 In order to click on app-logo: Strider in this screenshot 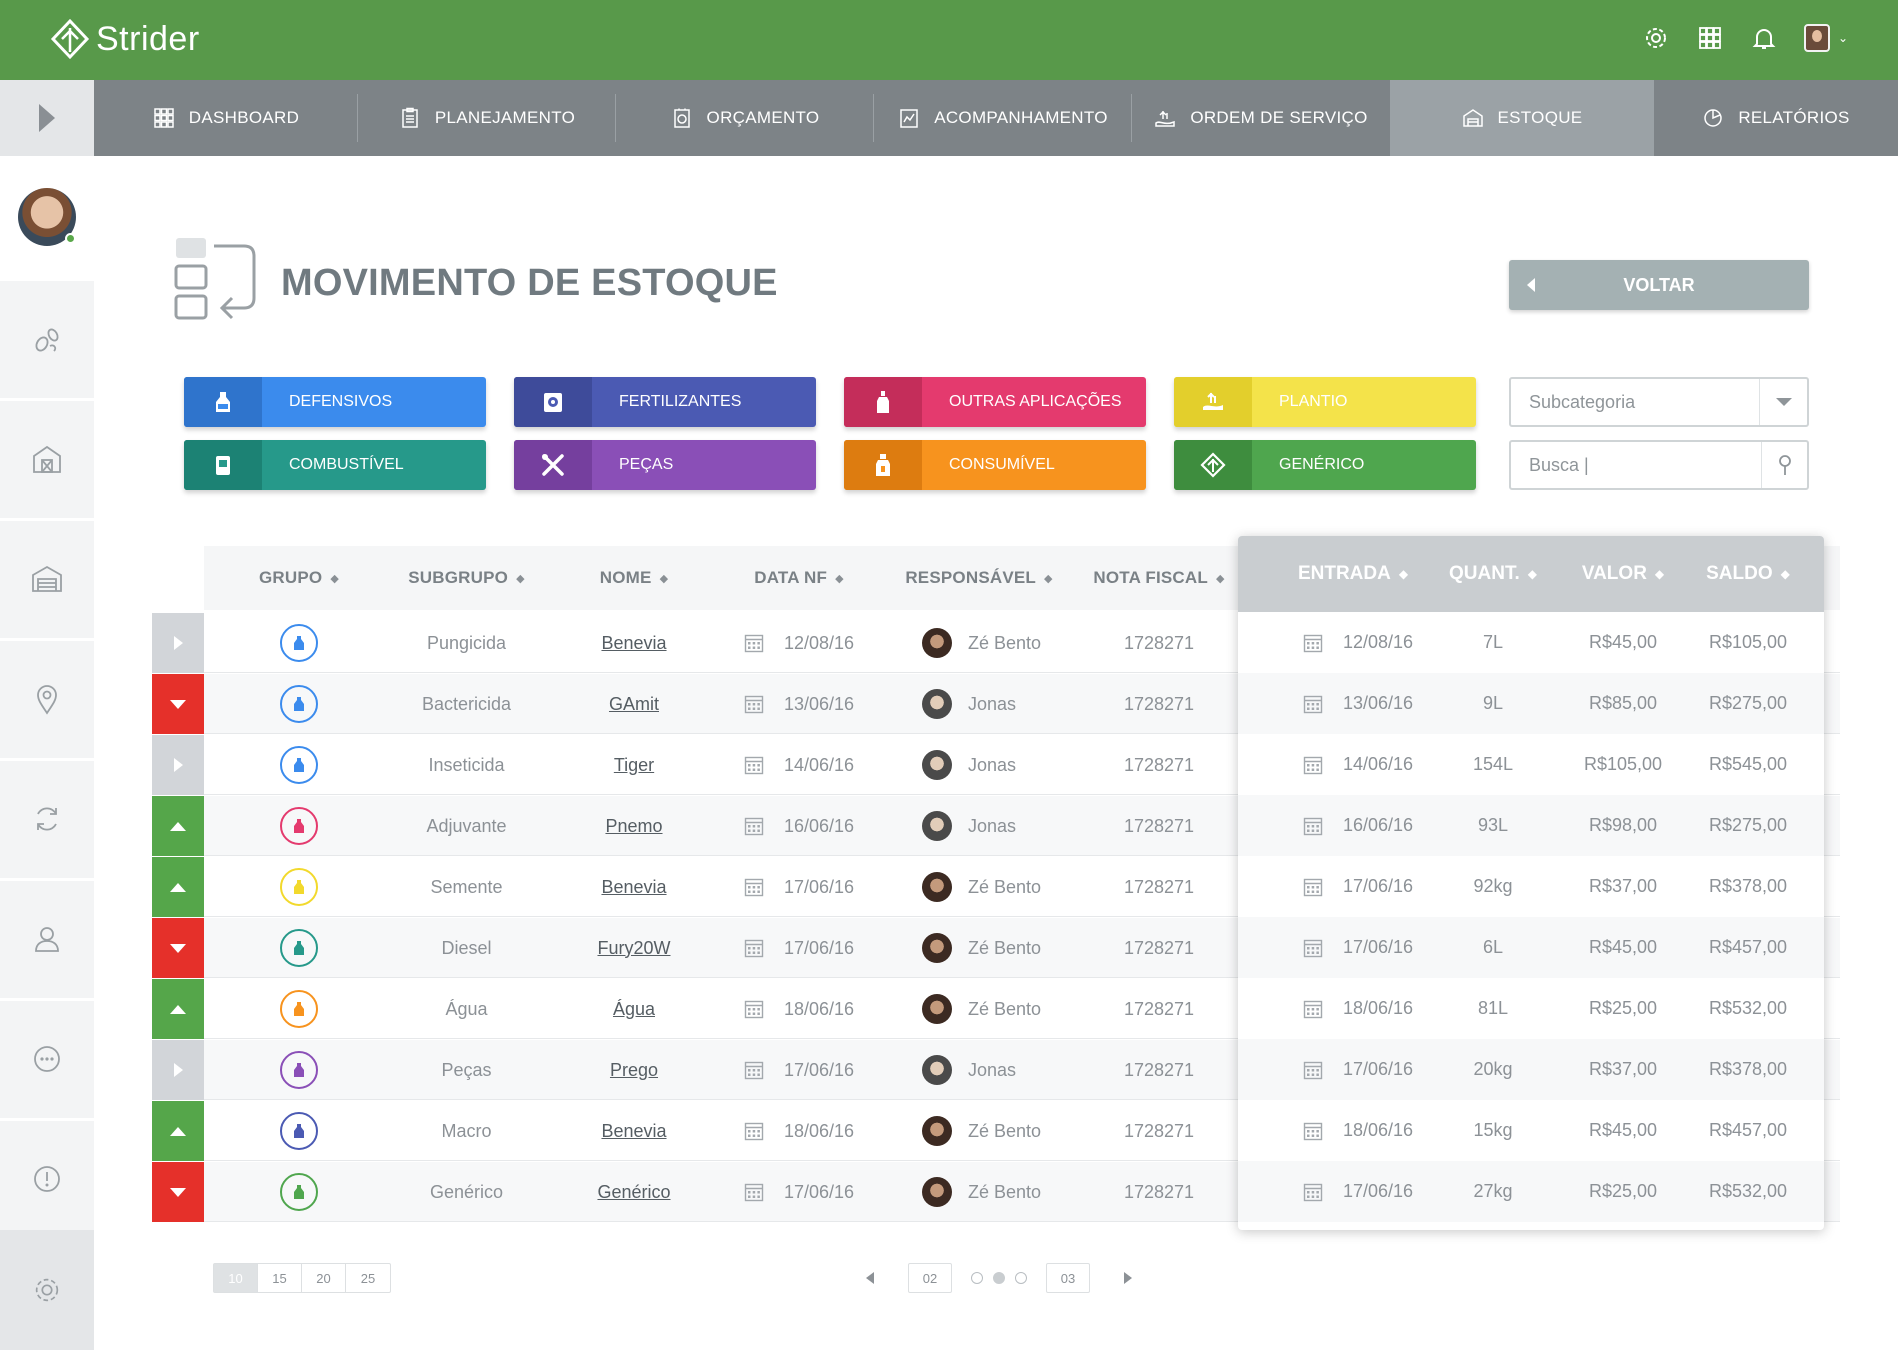, I will do `click(125, 39)`.